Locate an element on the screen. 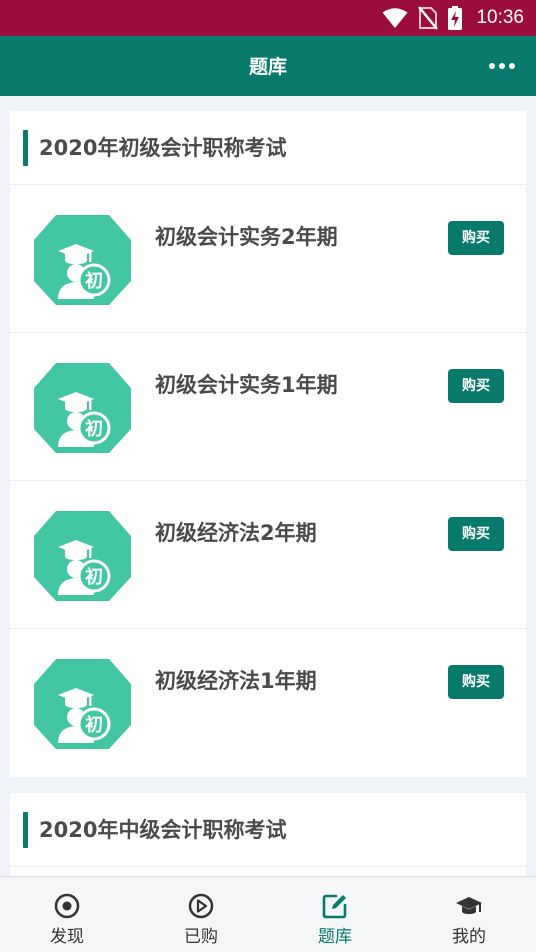 Image resolution: width=536 pixels, height=952 pixels. nav-item-question-bank: 题库 is located at coordinates (335, 914).